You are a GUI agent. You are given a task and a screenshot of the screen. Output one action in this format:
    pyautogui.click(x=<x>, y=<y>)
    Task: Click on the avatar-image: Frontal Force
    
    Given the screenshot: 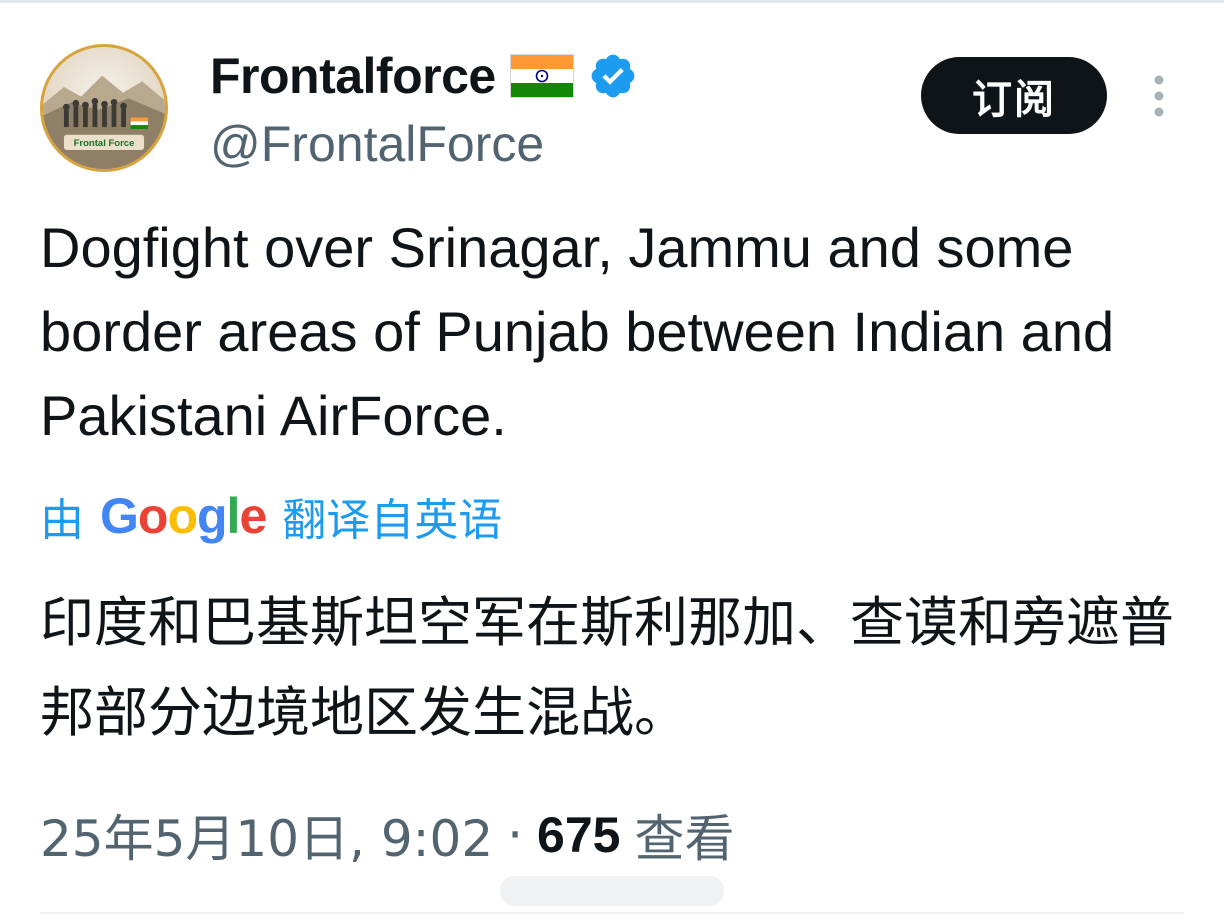 What is the action you would take?
    pyautogui.click(x=104, y=122)
    